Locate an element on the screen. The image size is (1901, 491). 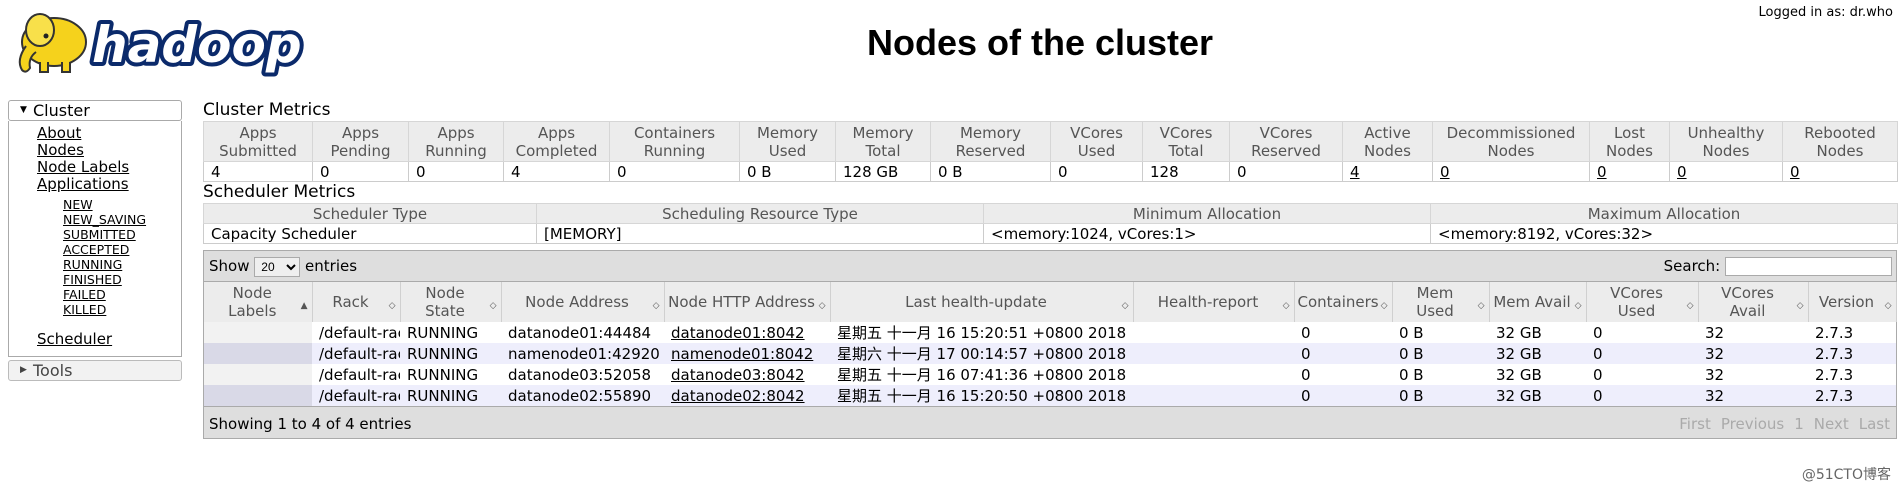
app-state-running: RUNNING is located at coordinates (122, 264).